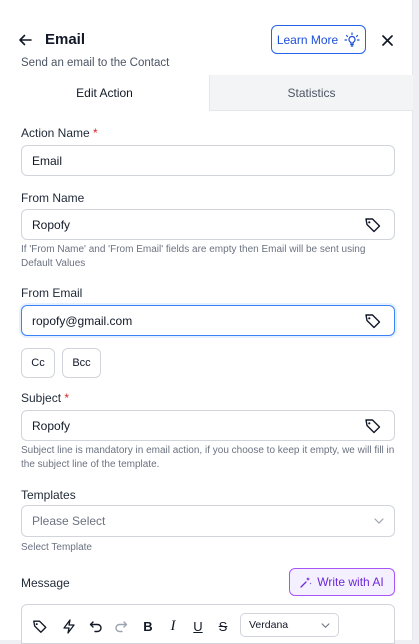 This screenshot has height=644, width=419. I want to click on action-name-value: Email, so click(47, 160).